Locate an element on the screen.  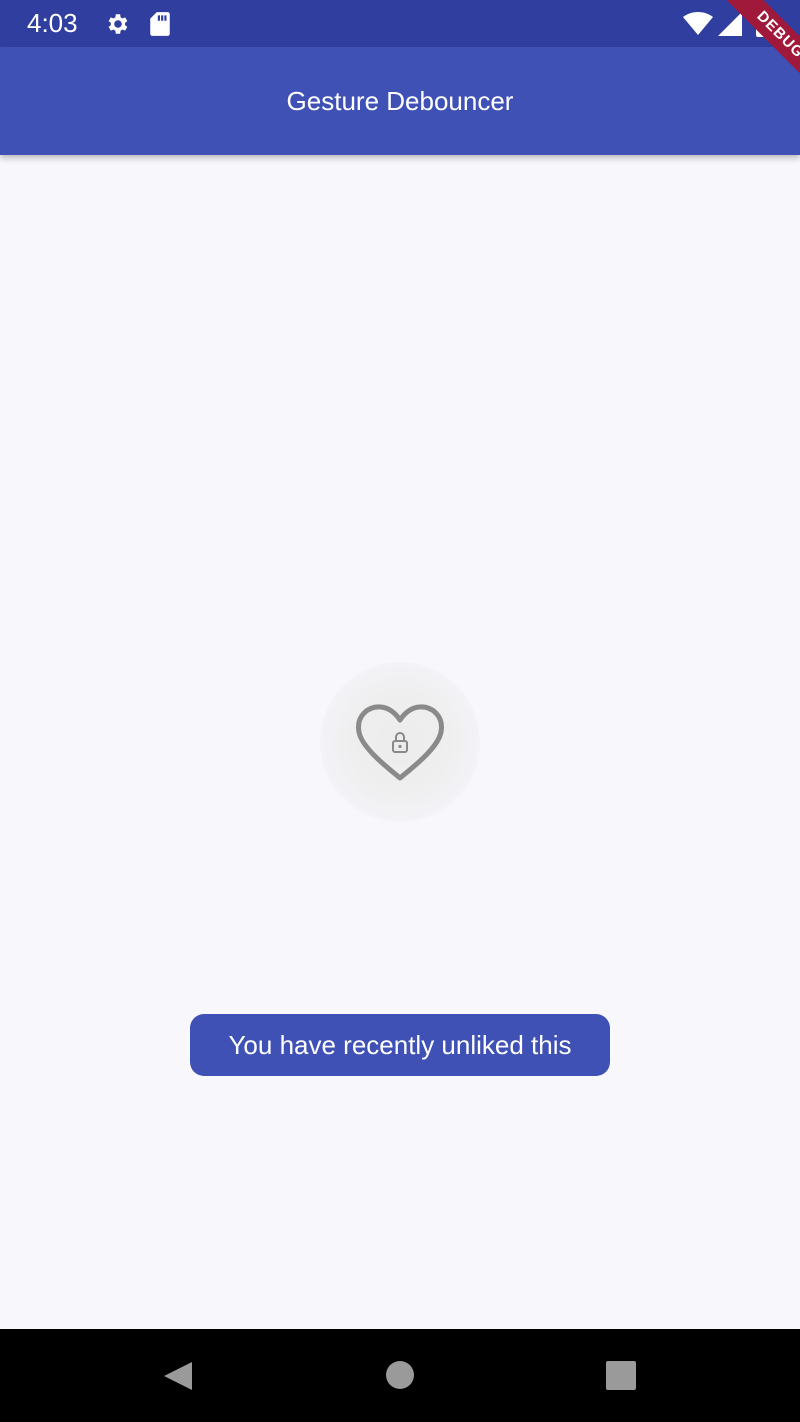
home-icon is located at coordinates (400, 1375).